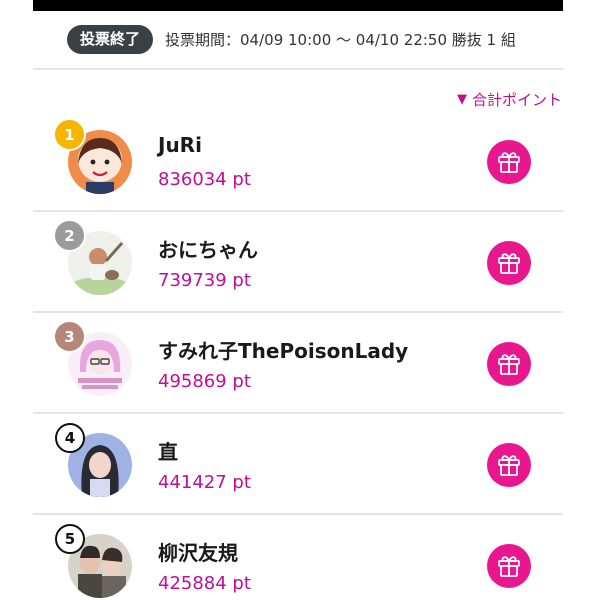  What do you see at coordinates (204, 482) in the screenshot?
I see `participant-points: 441427 pt` at bounding box center [204, 482].